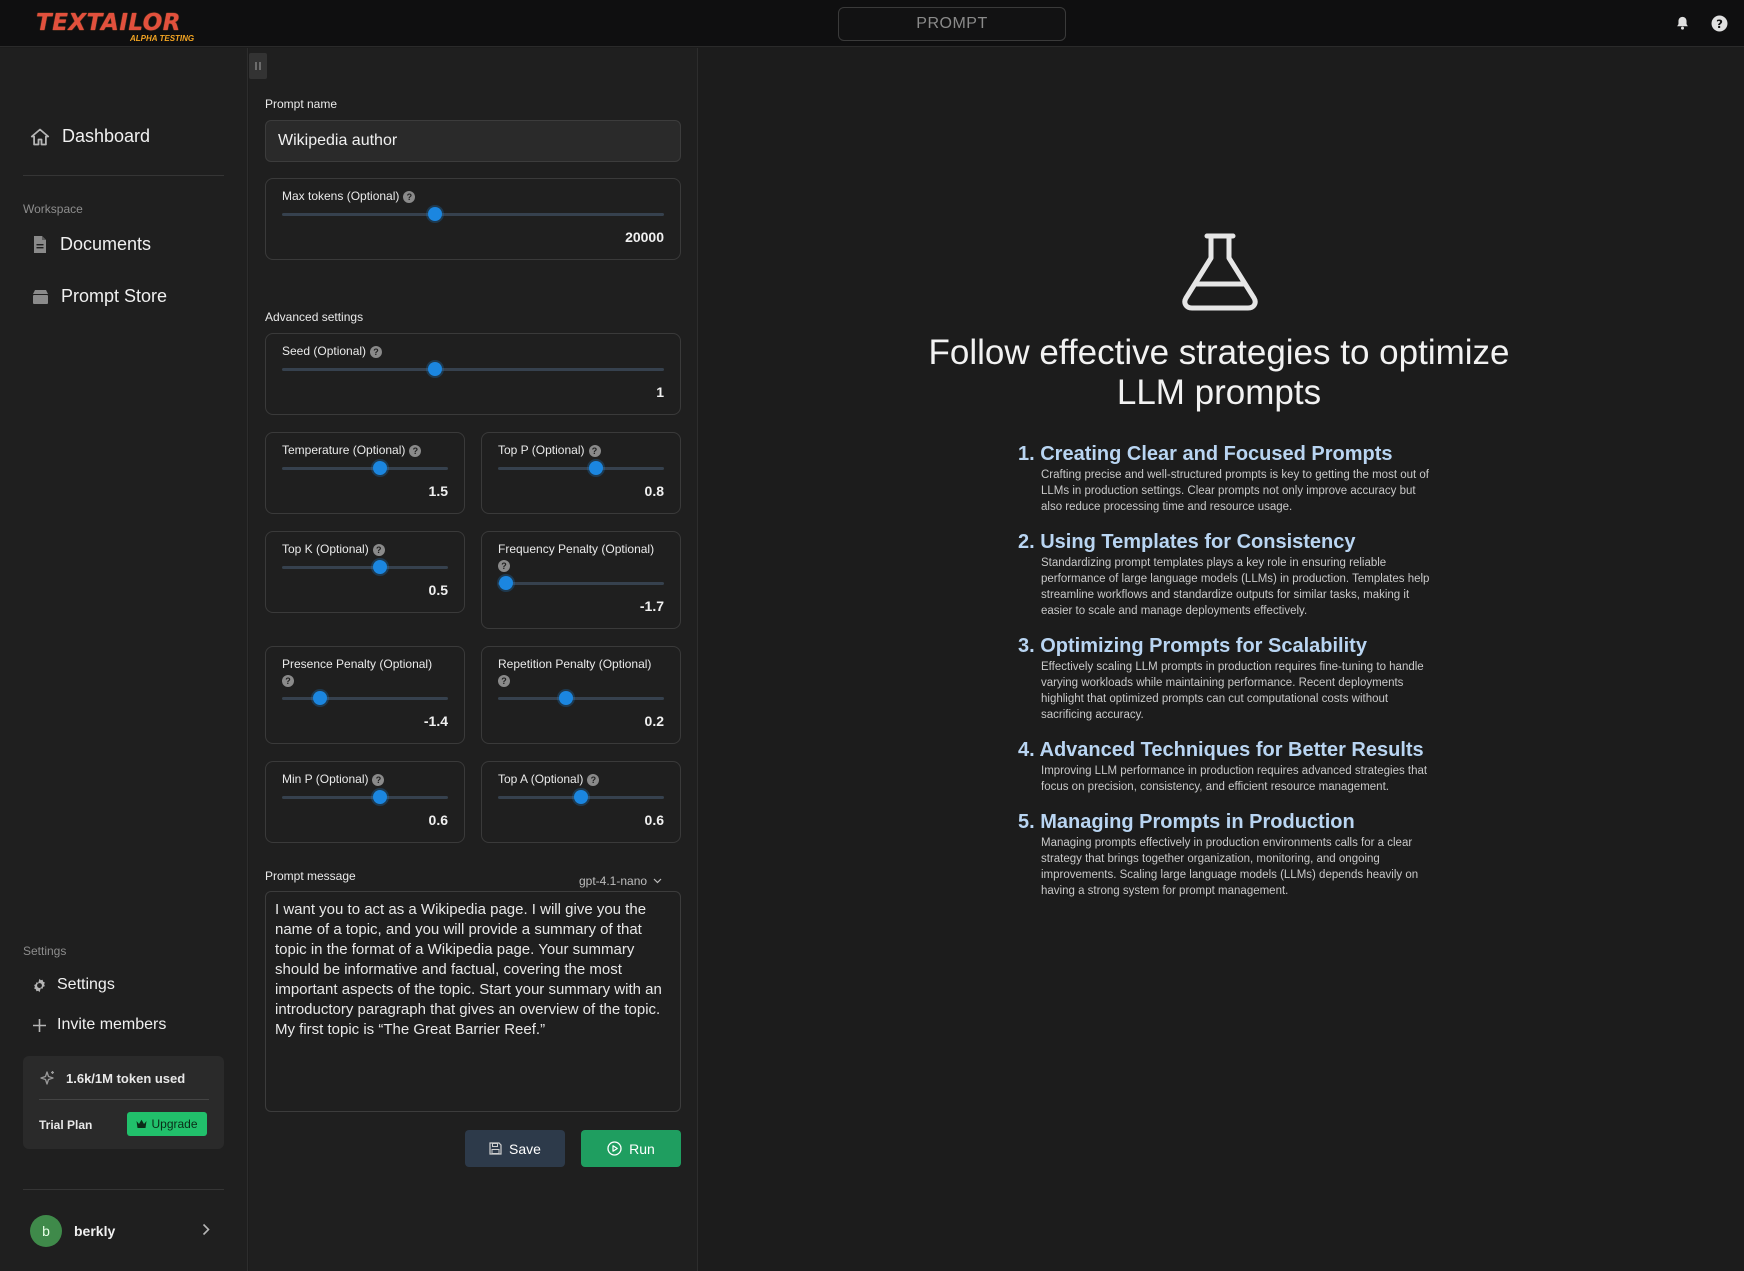  Describe the element at coordinates (473, 141) in the screenshot. I see `prompt-name-input` at that location.